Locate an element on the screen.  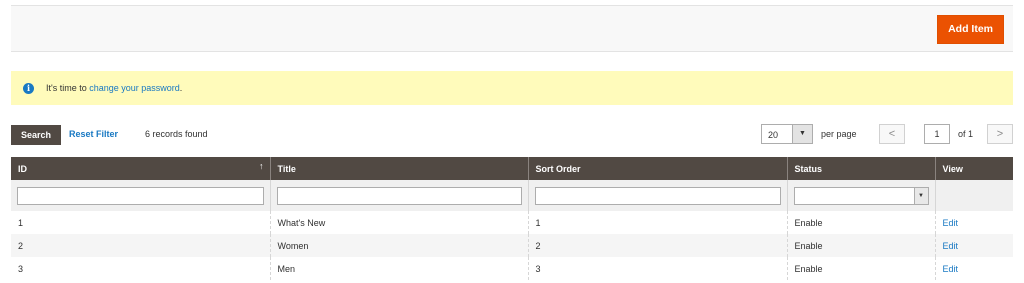
table-row: 3 Men 3 Enable Edit is located at coordinates (512, 268).